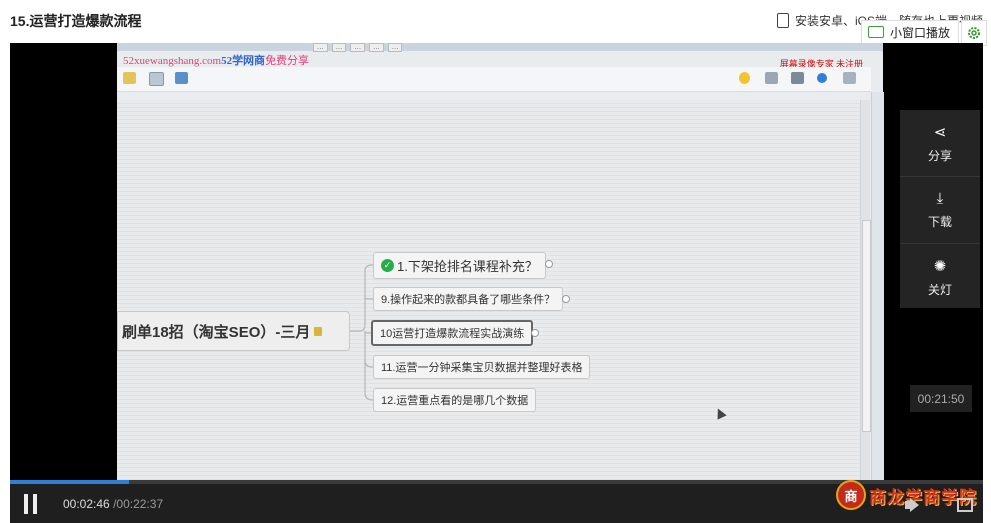 The image size is (991, 523). I want to click on mindmap-connectors, so click(362, 332).